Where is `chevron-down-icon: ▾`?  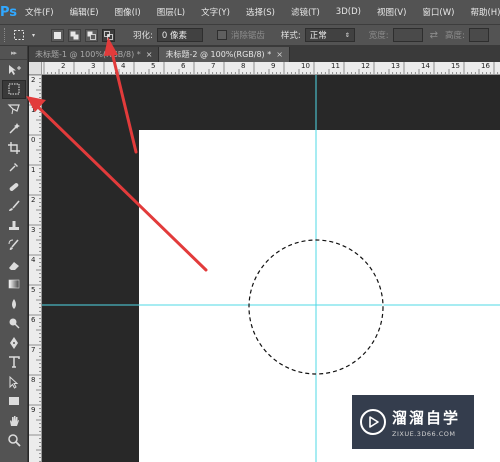
chevron-down-icon: ▾ is located at coordinates (33, 35).